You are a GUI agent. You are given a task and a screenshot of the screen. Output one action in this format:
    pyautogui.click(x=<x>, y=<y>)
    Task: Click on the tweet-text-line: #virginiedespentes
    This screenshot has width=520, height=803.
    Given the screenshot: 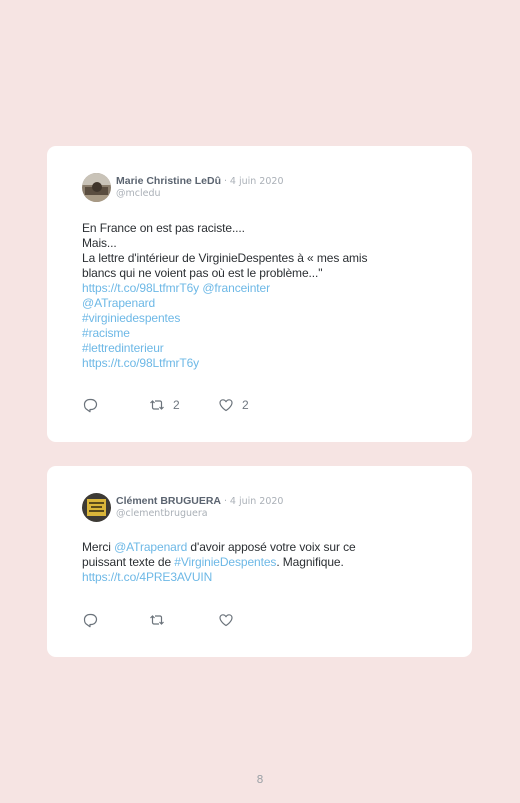 What is the action you would take?
    pyautogui.click(x=262, y=318)
    